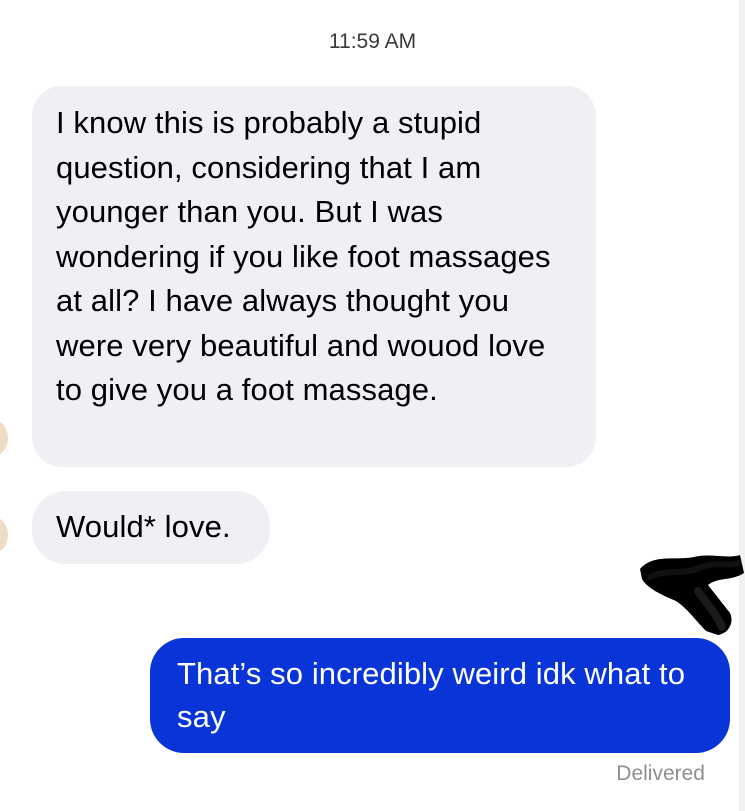 Image resolution: width=745 pixels, height=811 pixels. Describe the element at coordinates (660, 773) in the screenshot. I see `delivery-status: Delivered` at that location.